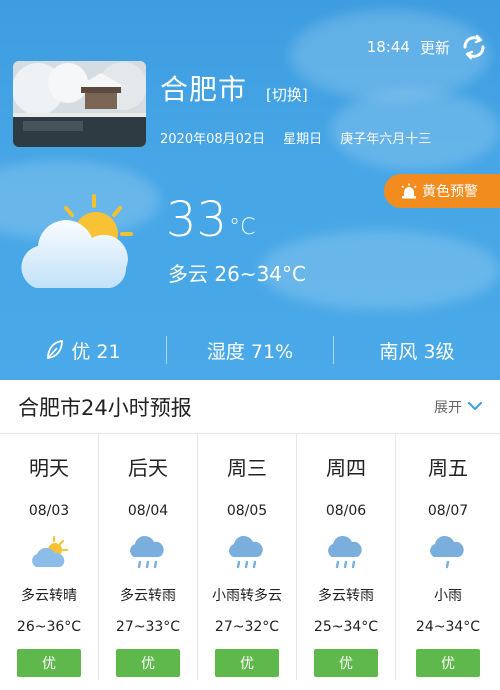 The height and width of the screenshot is (690, 500). Describe the element at coordinates (435, 47) in the screenshot. I see `refresh-label: 更新` at that location.